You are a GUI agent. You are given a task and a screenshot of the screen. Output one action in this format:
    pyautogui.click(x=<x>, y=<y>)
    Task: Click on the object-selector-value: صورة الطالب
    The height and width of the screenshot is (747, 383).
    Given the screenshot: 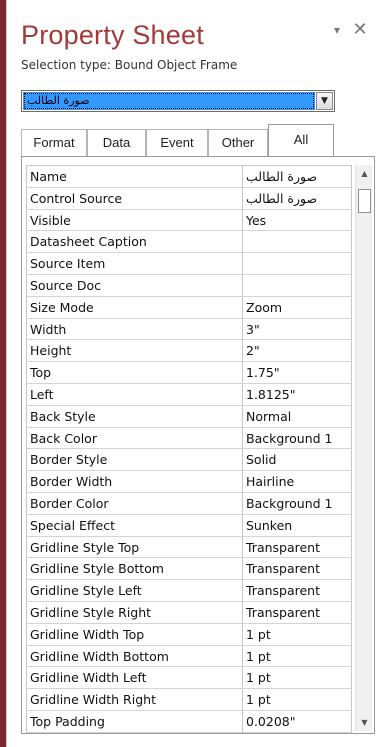 What is the action you would take?
    pyautogui.click(x=169, y=101)
    